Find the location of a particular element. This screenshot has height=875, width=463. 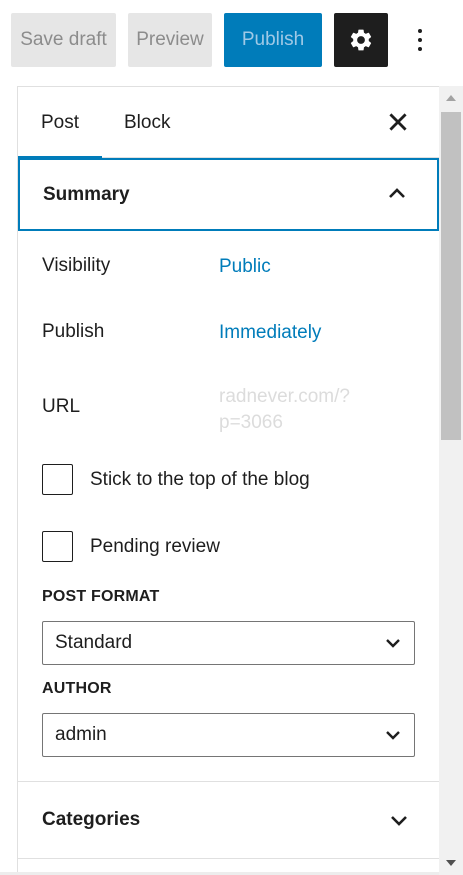

visibility-label: Visibility is located at coordinates (76, 265).